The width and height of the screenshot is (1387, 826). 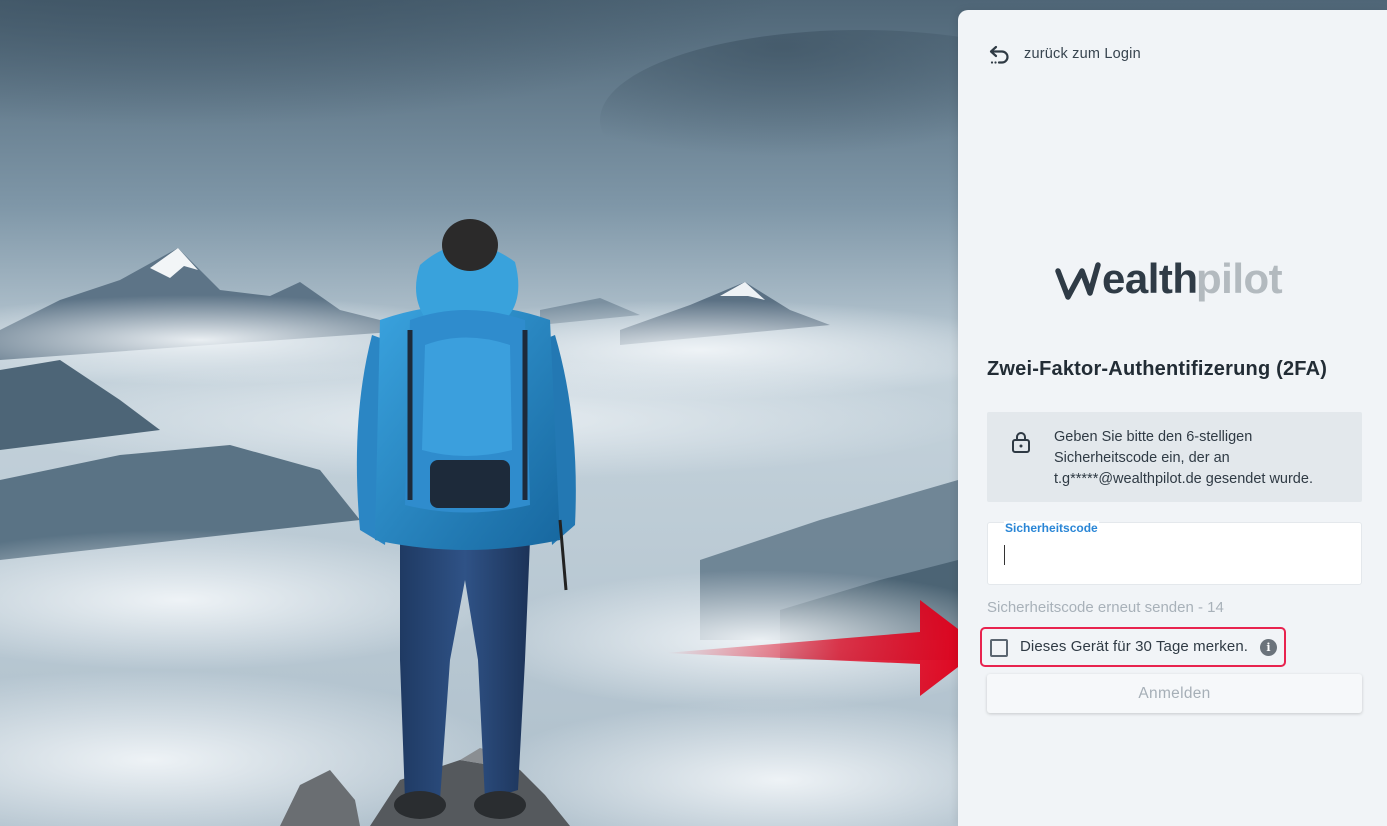 I want to click on remember-device-label: Dieses Gerät für 30 Tage merken., so click(x=1134, y=646).